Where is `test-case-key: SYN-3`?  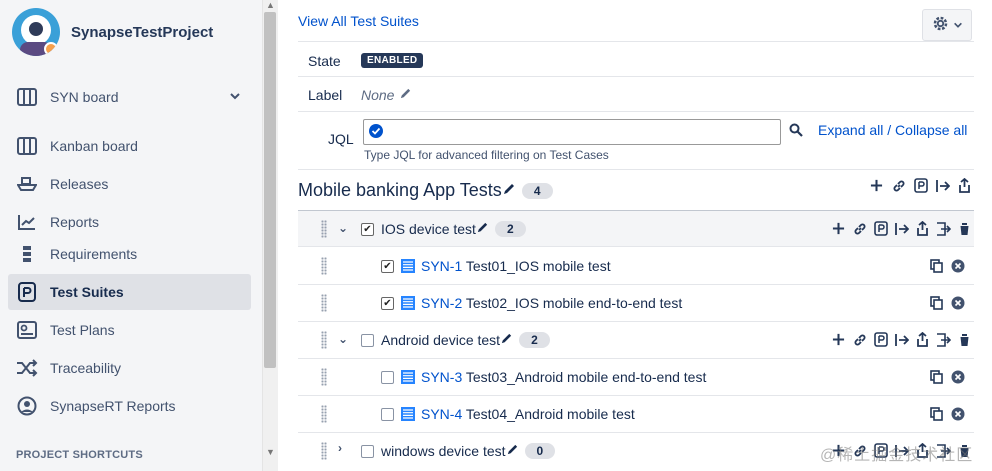 test-case-key: SYN-3 is located at coordinates (441, 377).